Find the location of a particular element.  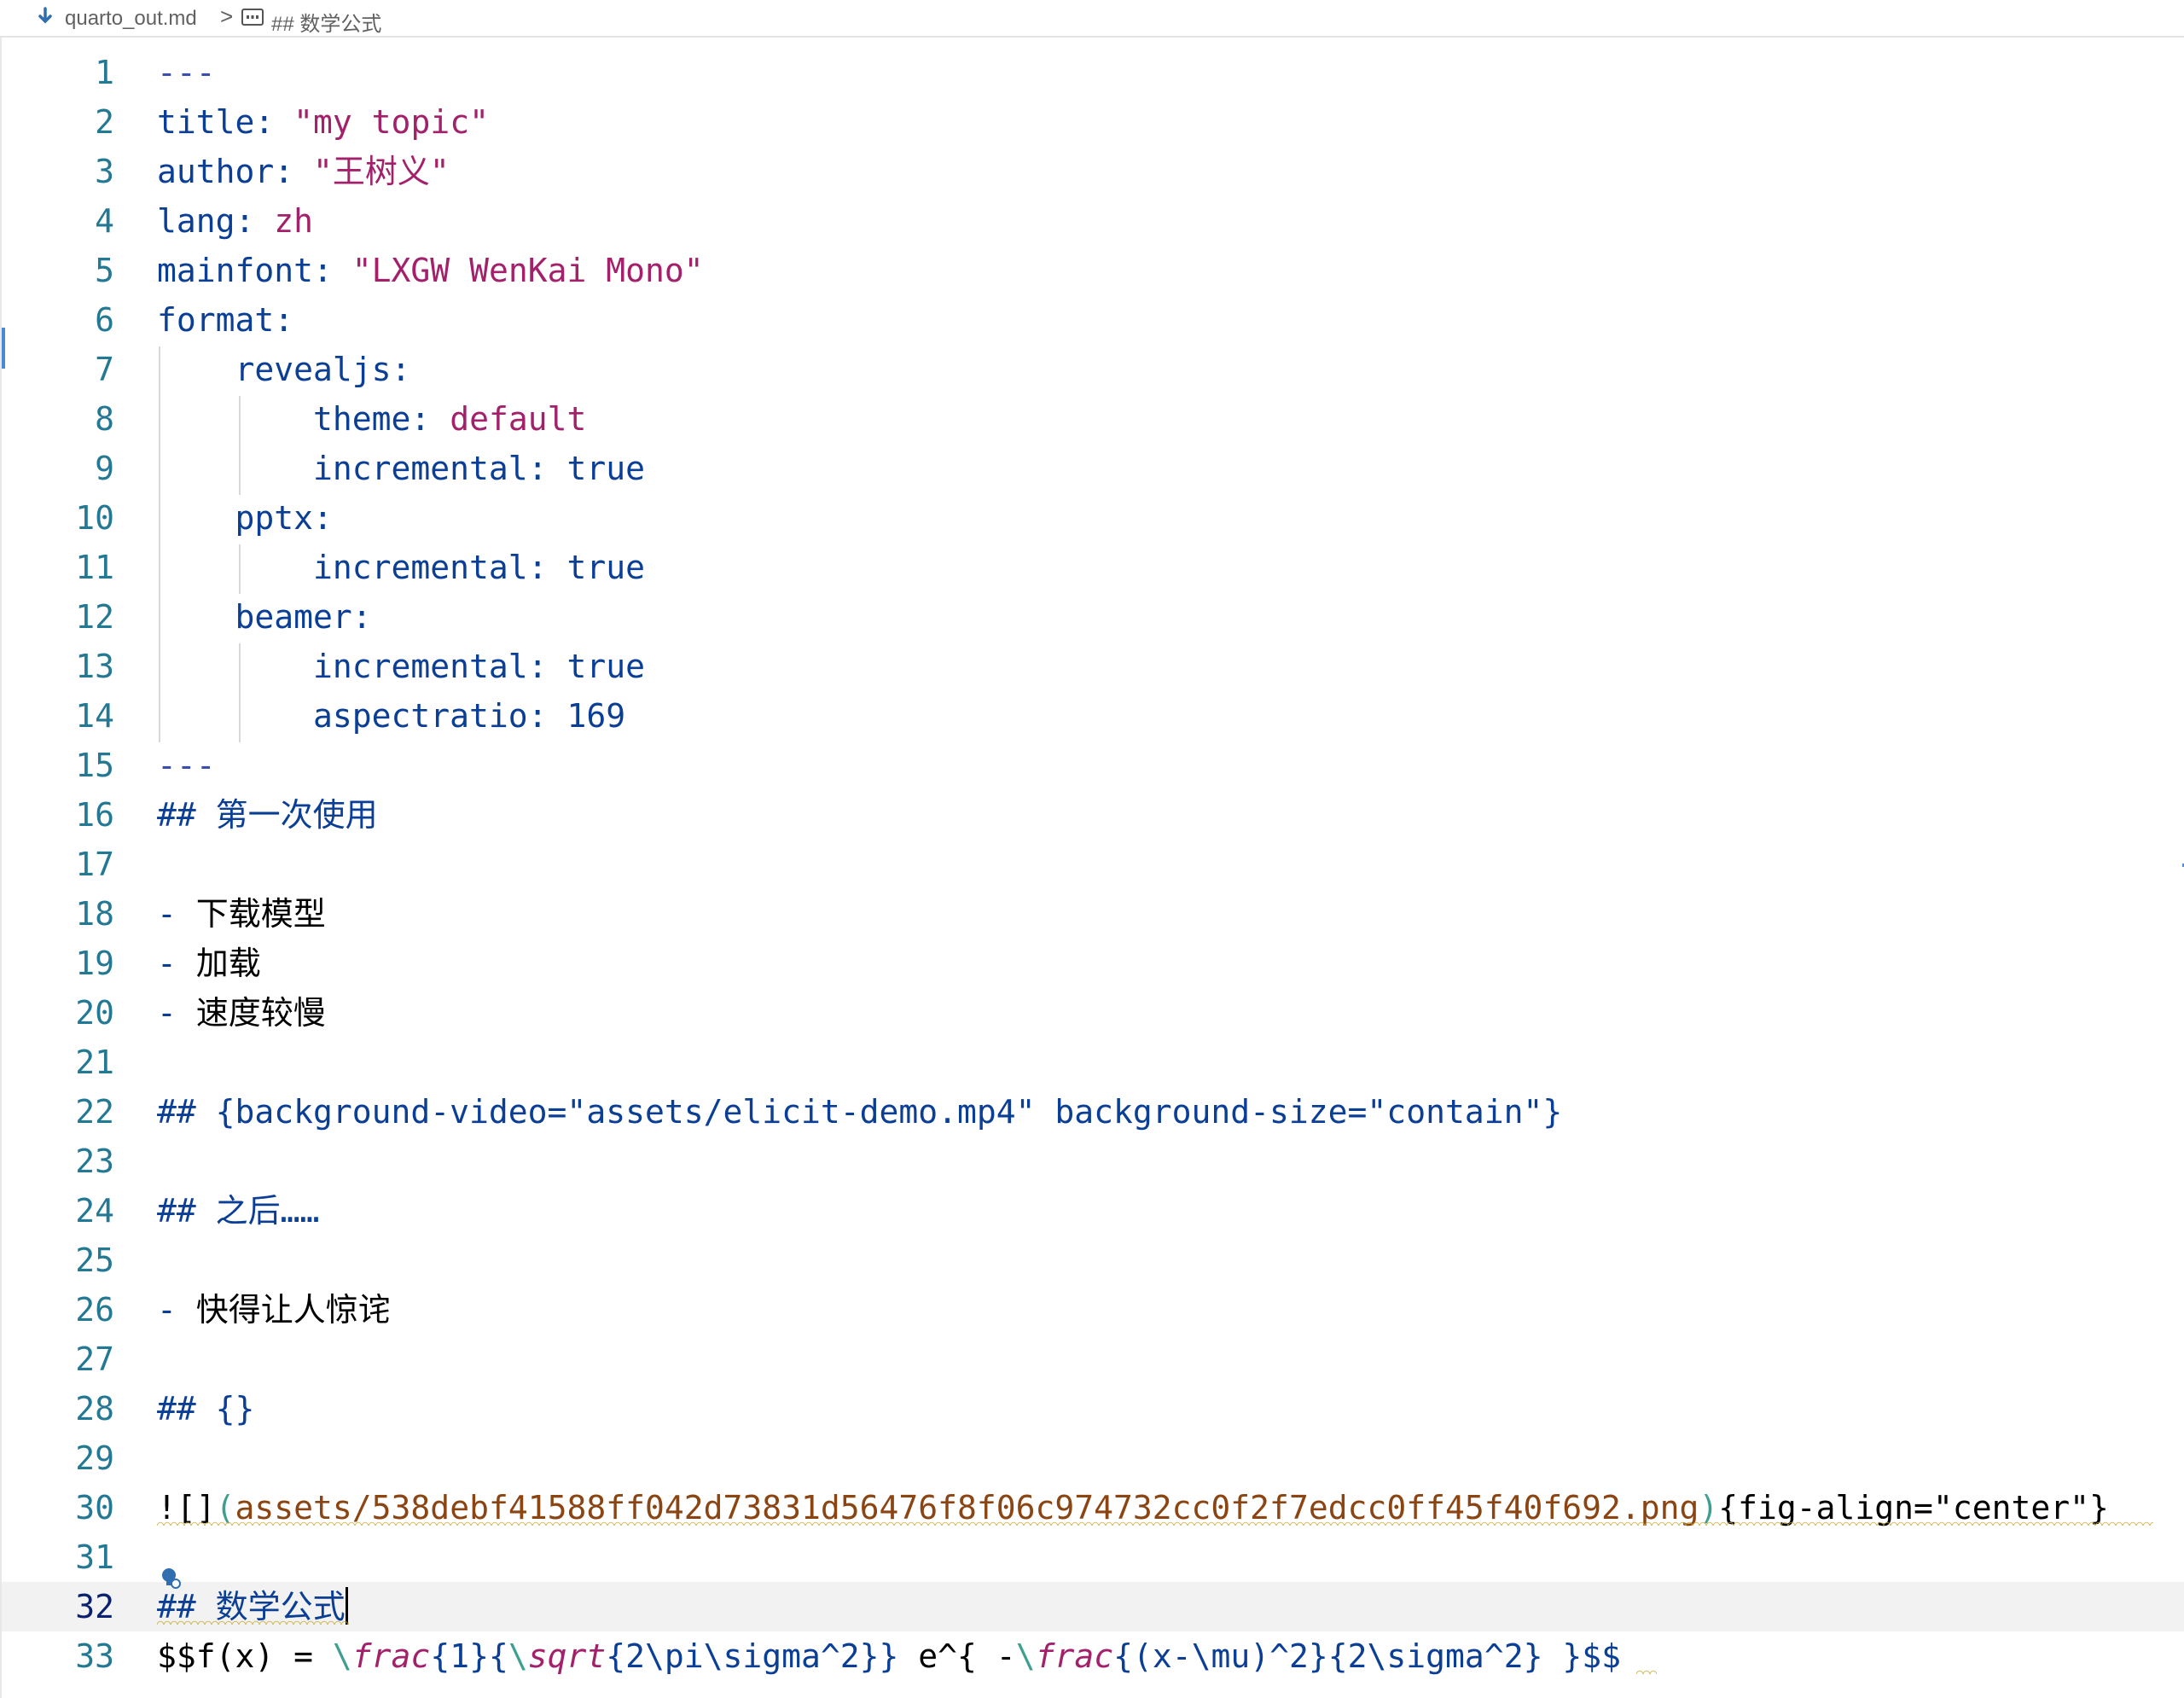

editor-line: 28 ## {} is located at coordinates (1093, 1408).